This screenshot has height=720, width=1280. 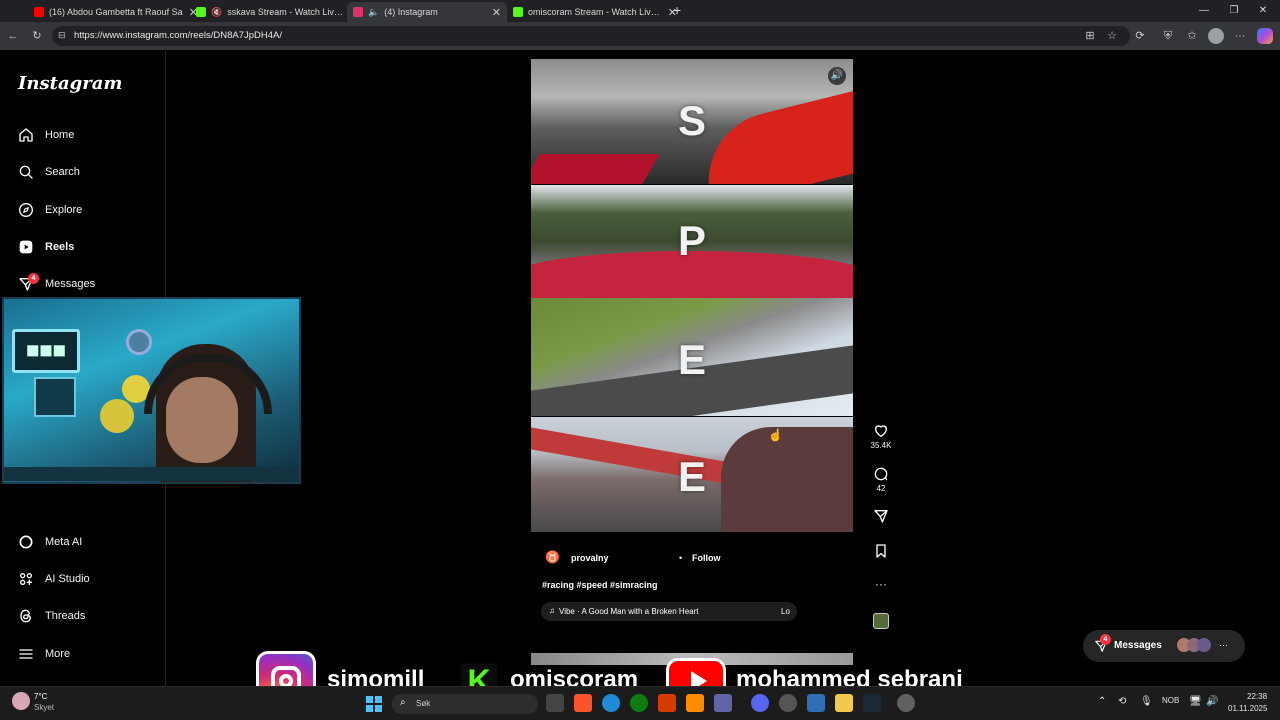 What do you see at coordinates (37, 36) in the screenshot?
I see `refresh-icon: ↻` at bounding box center [37, 36].